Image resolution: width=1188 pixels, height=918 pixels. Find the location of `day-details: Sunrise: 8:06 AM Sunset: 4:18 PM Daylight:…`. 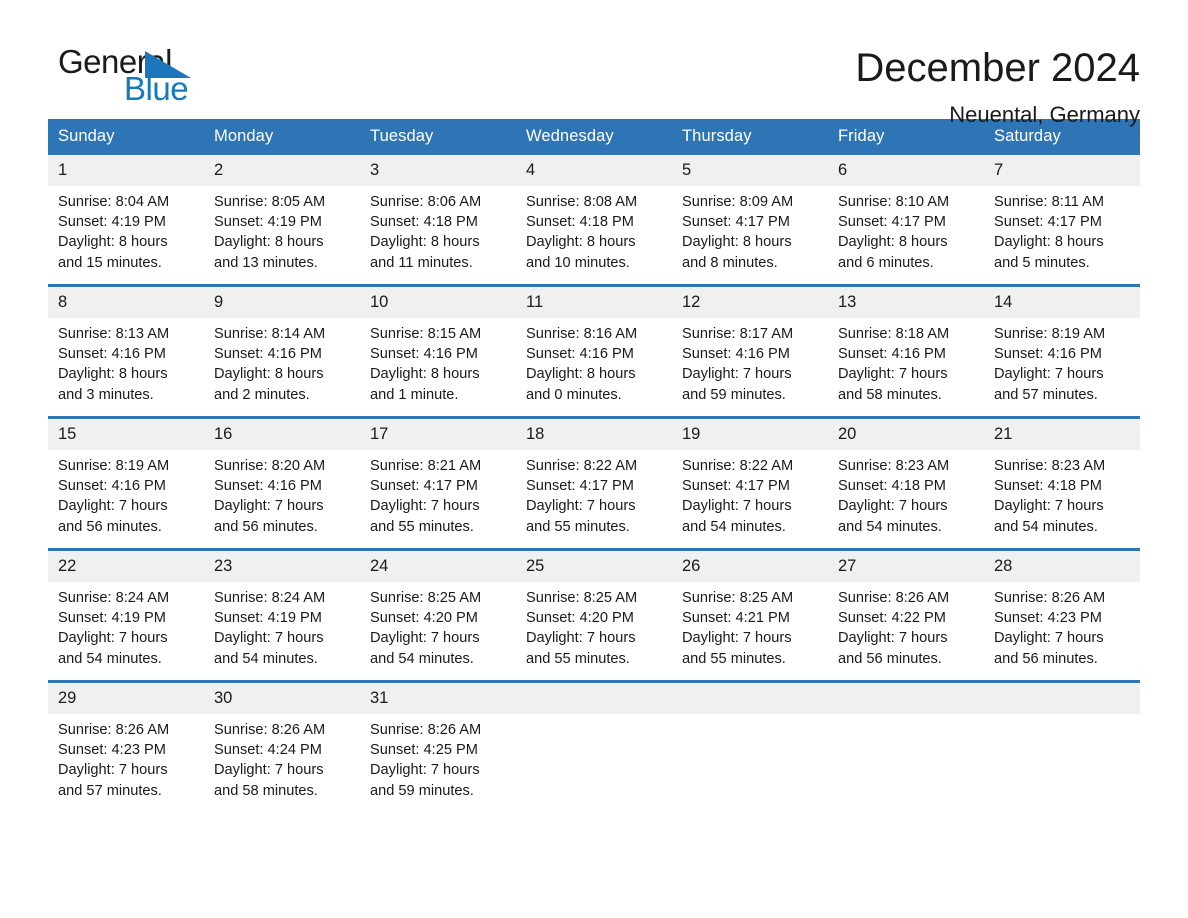

day-details: Sunrise: 8:06 AM Sunset: 4:18 PM Daylight:… is located at coordinates (438, 235).